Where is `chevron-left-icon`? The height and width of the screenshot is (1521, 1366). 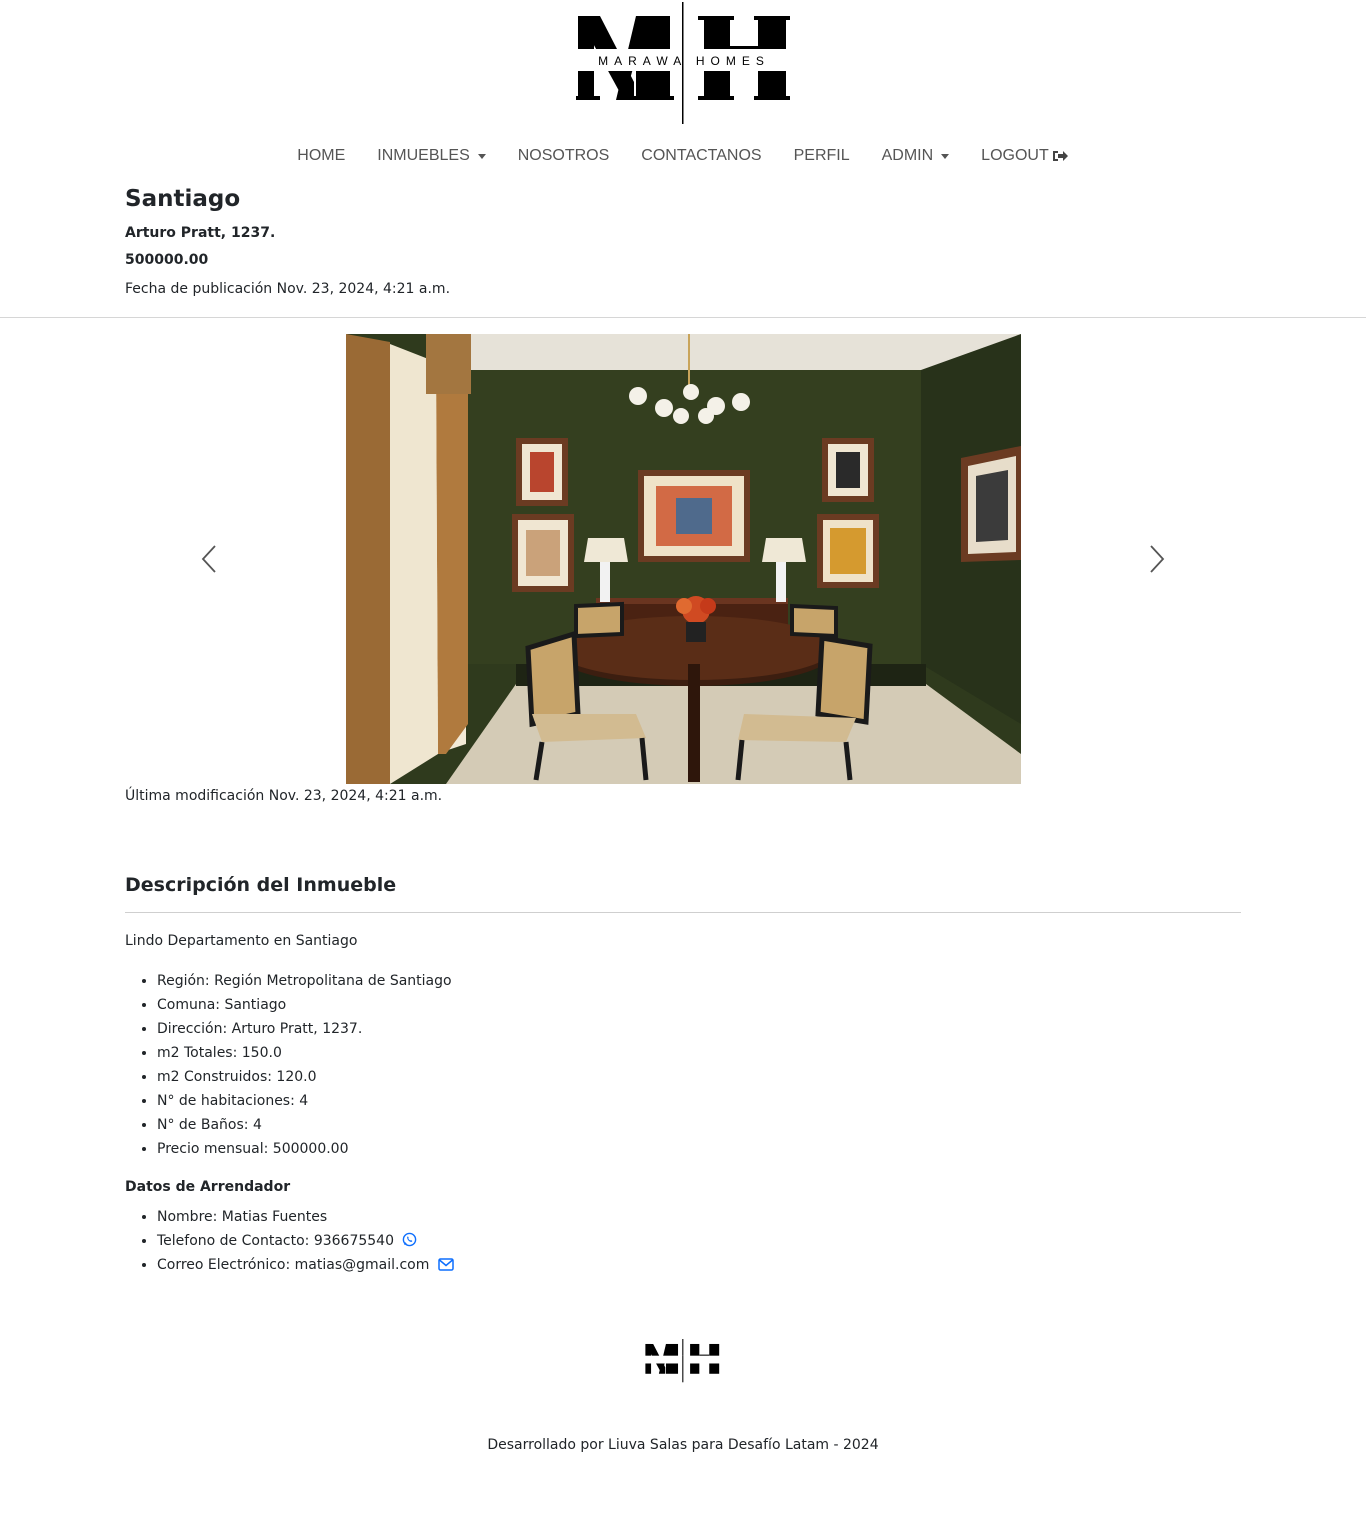 chevron-left-icon is located at coordinates (208, 559).